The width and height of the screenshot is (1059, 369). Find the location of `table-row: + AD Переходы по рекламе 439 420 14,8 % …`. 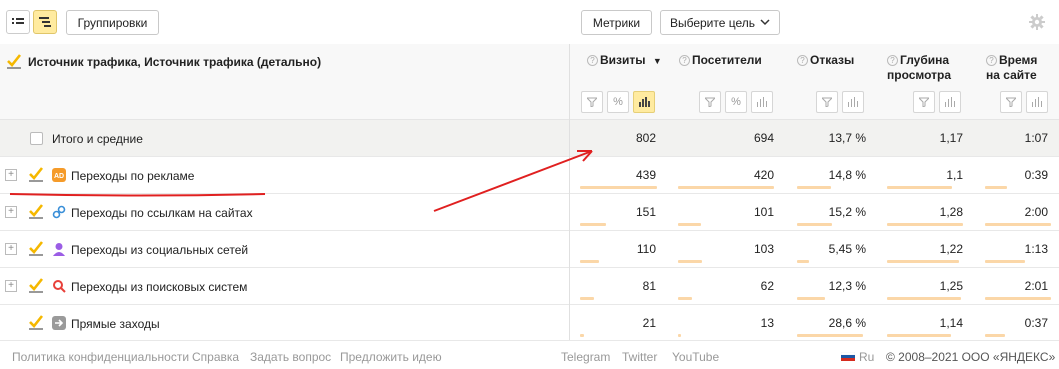

table-row: + AD Переходы по рекламе 439 420 14,8 % … is located at coordinates (529, 175).